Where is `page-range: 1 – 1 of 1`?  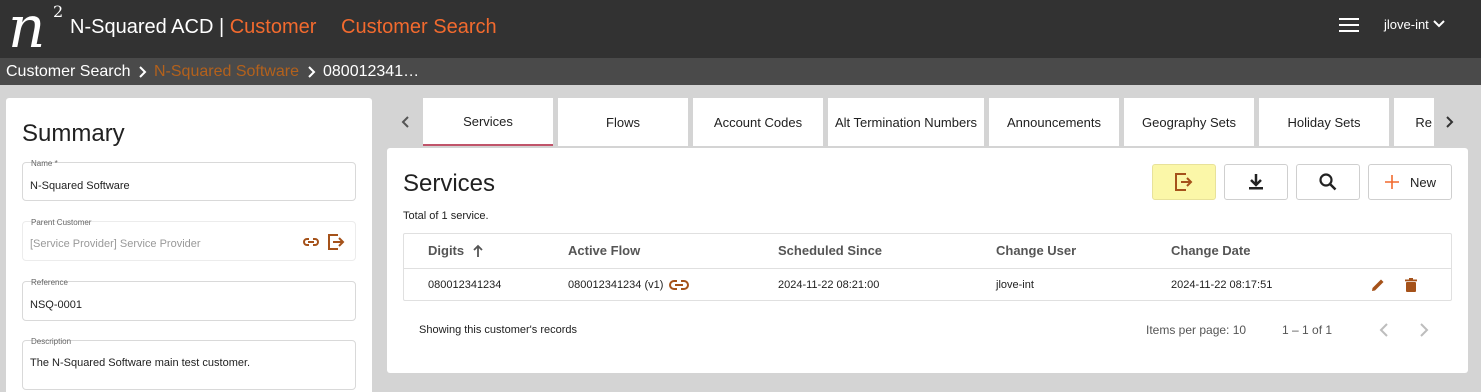 page-range: 1 – 1 of 1 is located at coordinates (1307, 330).